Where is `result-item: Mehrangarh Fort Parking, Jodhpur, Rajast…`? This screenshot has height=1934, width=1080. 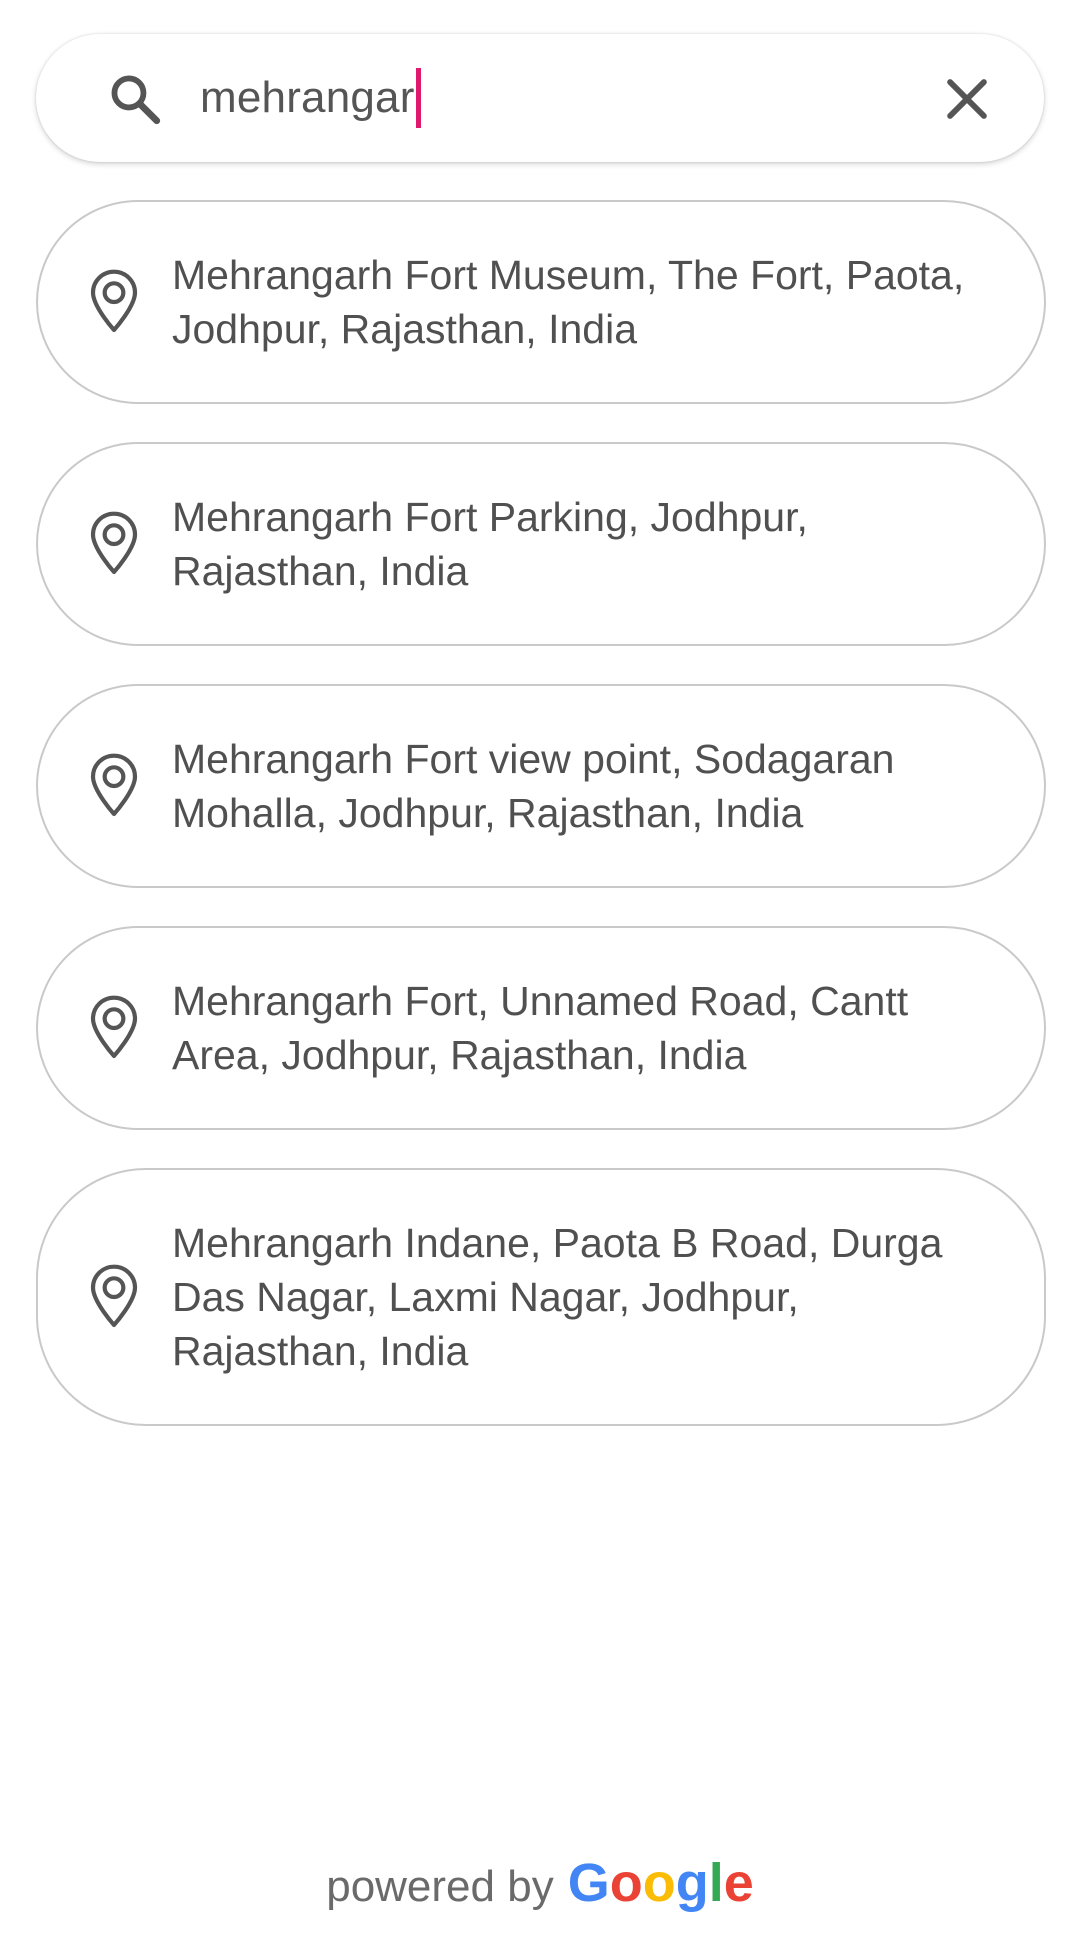
result-item: Mehrangarh Fort Parking, Jodhpur, Rajast… is located at coordinates (541, 544).